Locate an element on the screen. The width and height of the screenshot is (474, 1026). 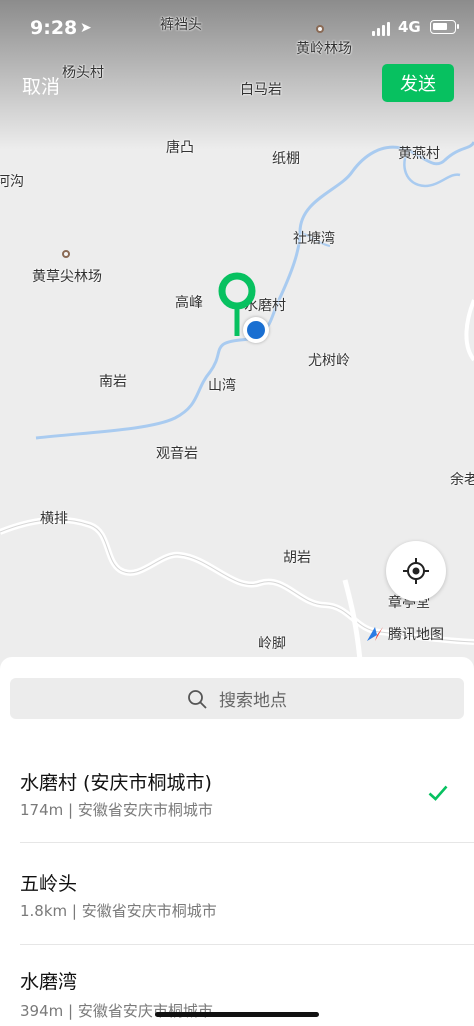
search-placeholder: 搜索地点 is located at coordinates (253, 701).